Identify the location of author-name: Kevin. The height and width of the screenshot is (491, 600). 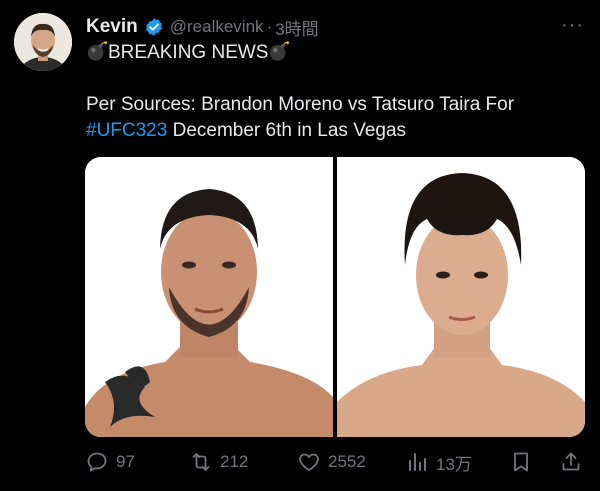
(112, 27).